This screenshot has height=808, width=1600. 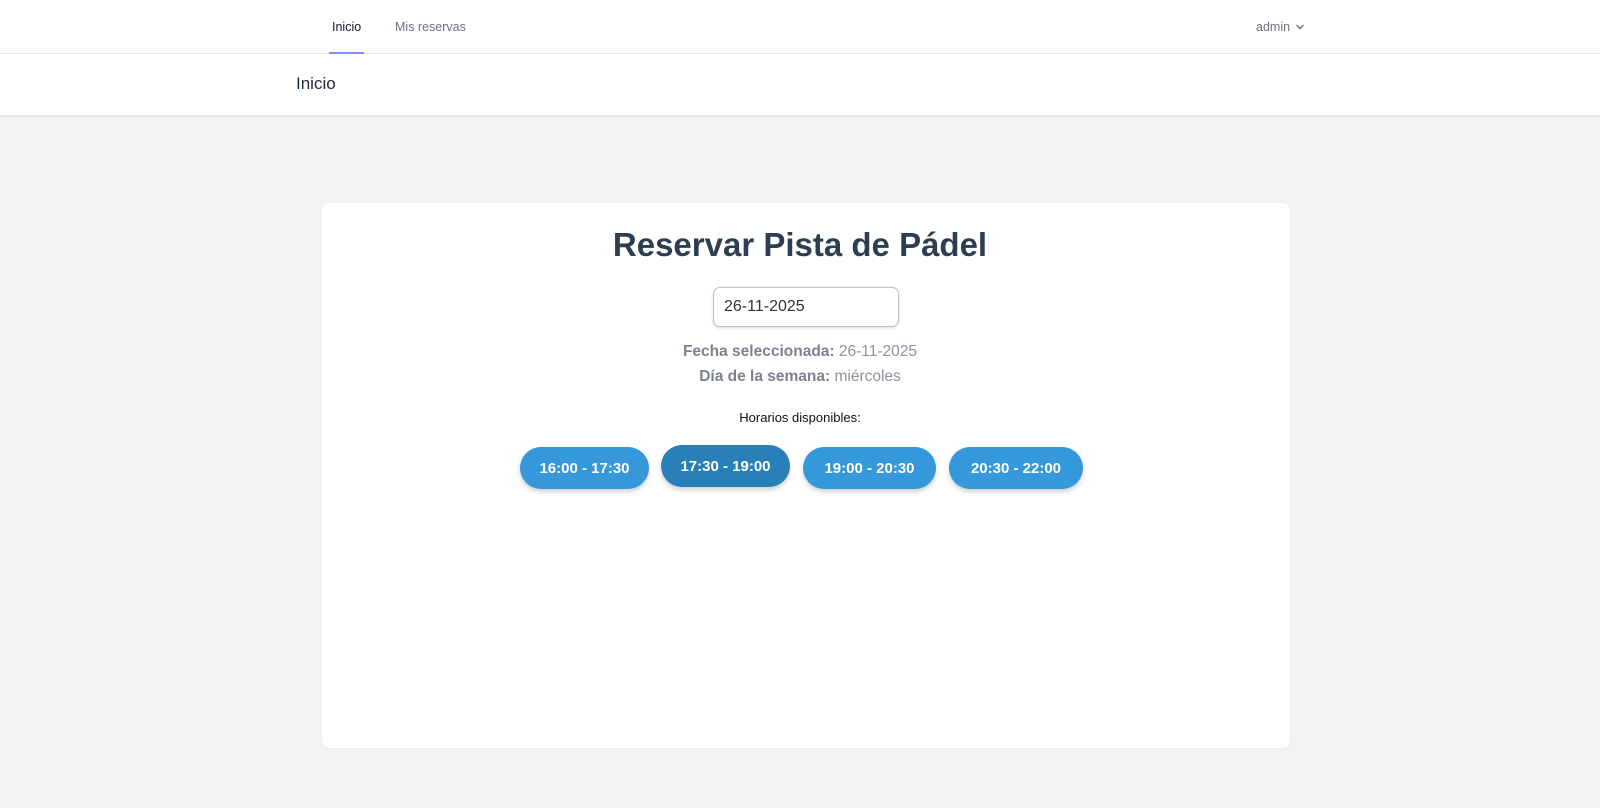 I want to click on weekday-value: miércoles, so click(x=867, y=376).